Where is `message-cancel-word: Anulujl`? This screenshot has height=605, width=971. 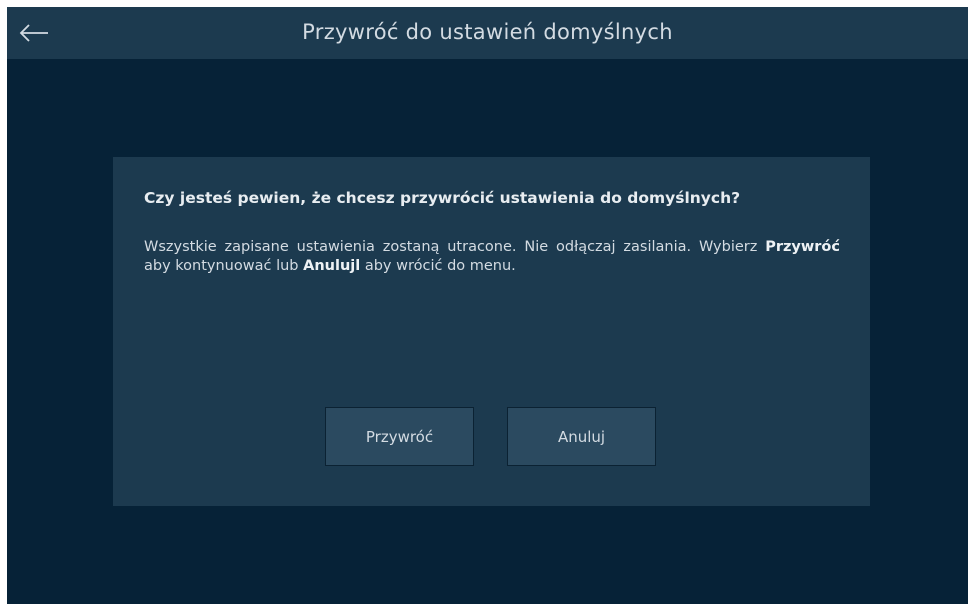
message-cancel-word: Anulujl is located at coordinates (332, 266).